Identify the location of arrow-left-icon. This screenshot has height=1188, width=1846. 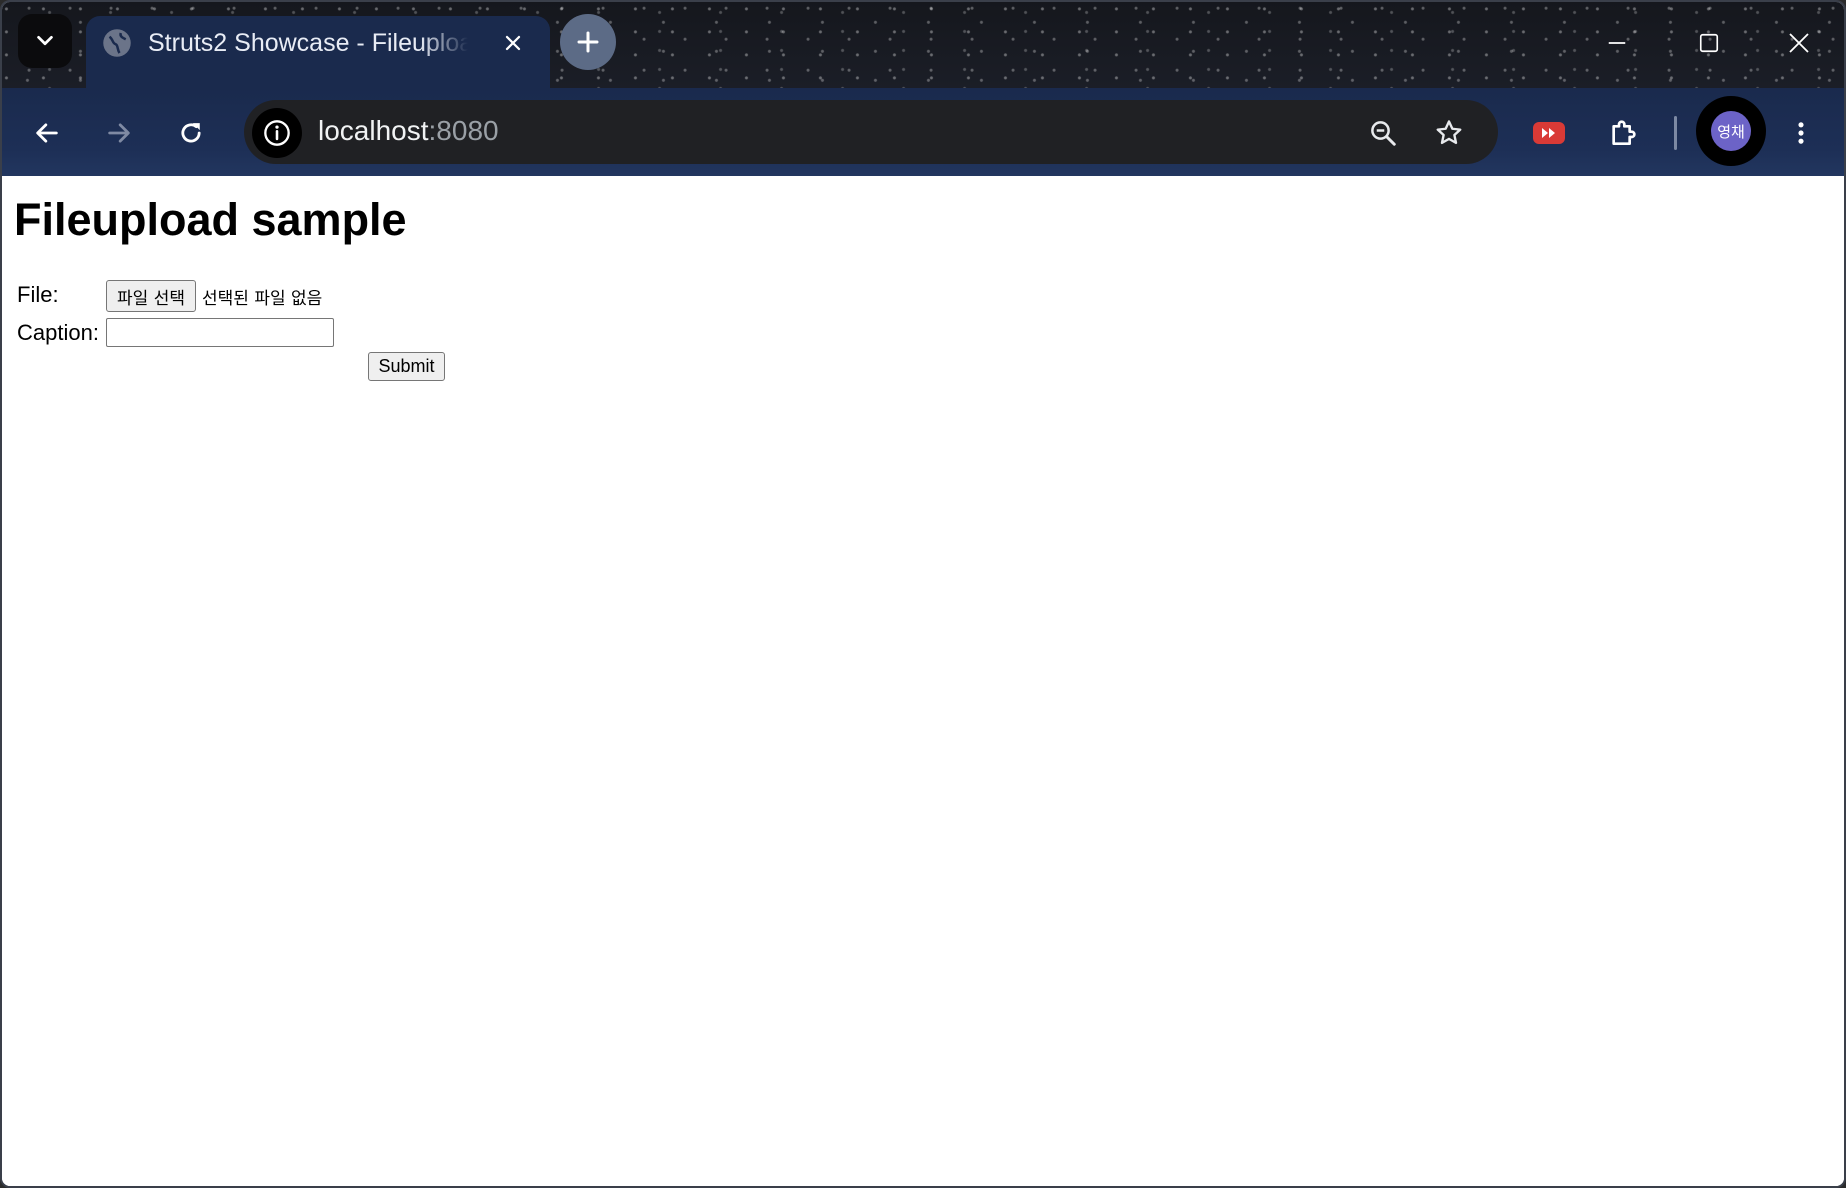
(47, 133).